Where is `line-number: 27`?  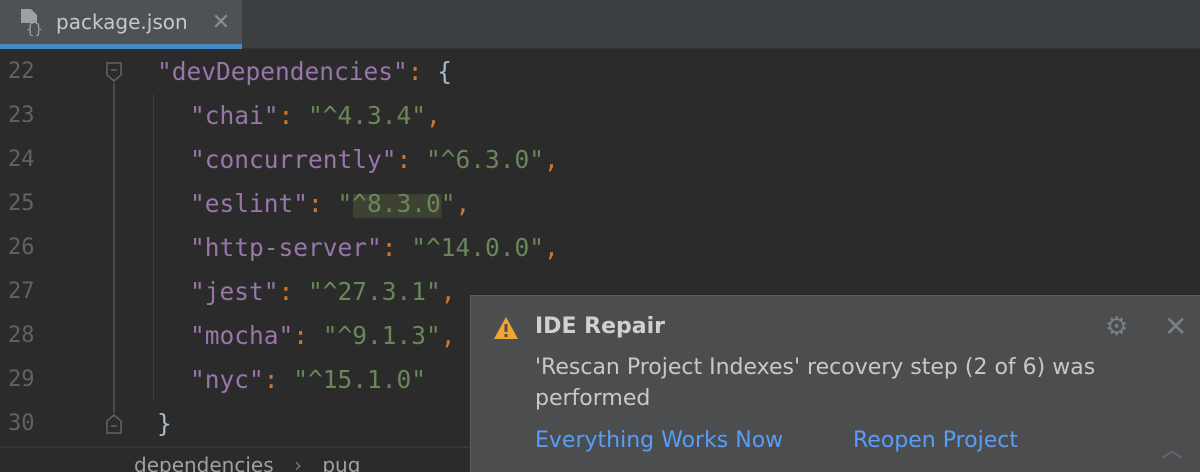
line-number: 27 is located at coordinates (21, 291).